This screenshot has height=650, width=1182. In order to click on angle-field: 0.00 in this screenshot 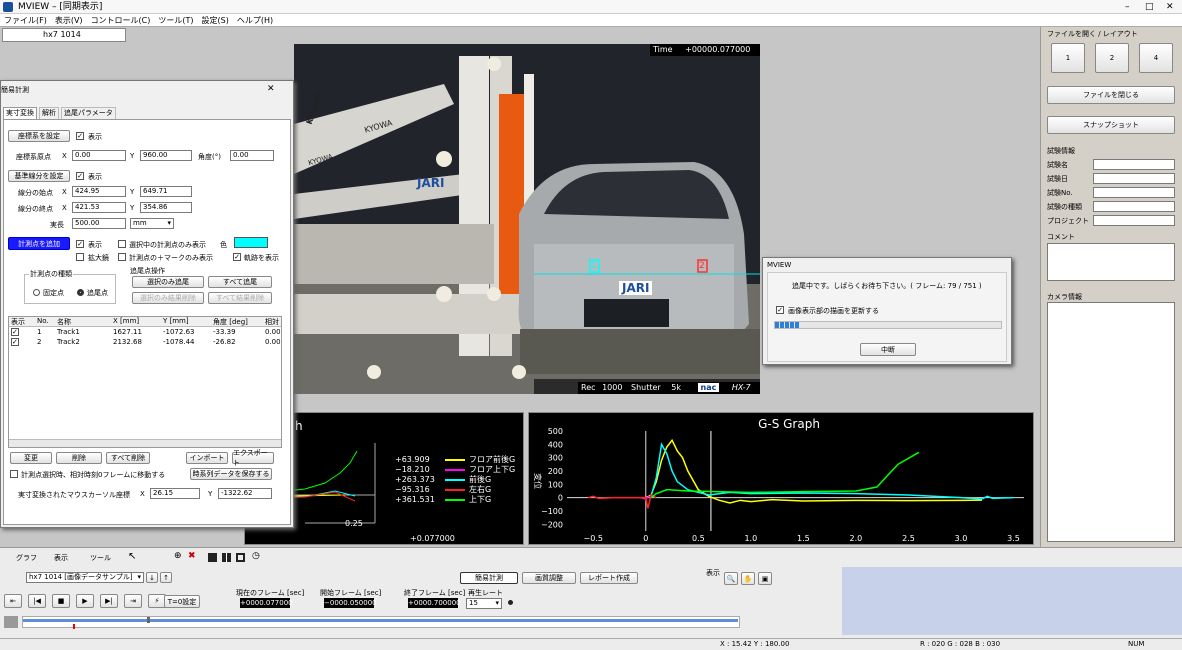, I will do `click(252, 155)`.